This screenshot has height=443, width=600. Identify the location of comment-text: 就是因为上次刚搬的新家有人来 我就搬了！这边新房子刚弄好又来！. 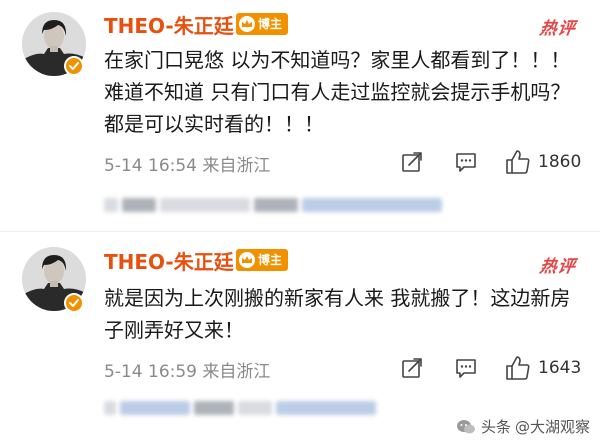
(337, 314).